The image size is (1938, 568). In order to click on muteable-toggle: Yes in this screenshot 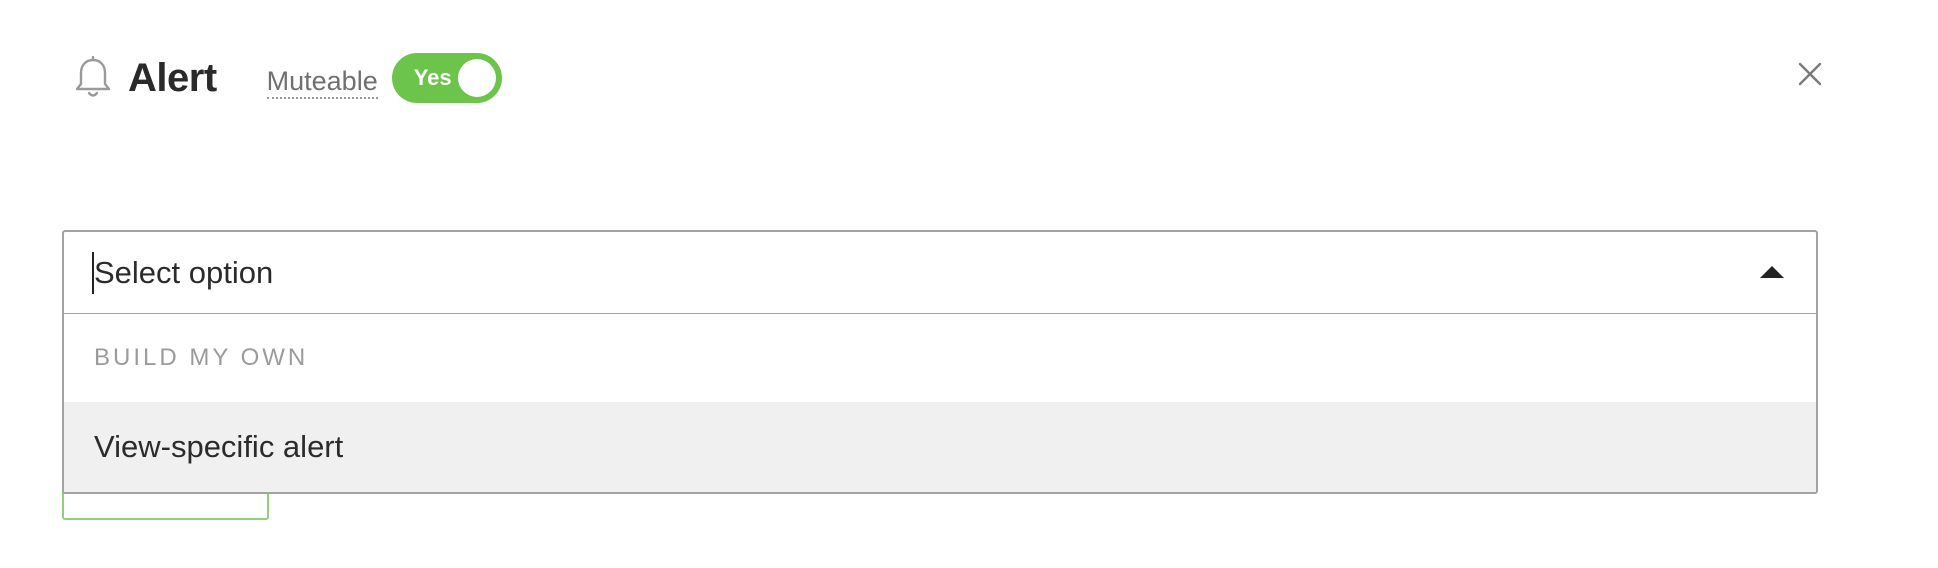, I will do `click(446, 78)`.